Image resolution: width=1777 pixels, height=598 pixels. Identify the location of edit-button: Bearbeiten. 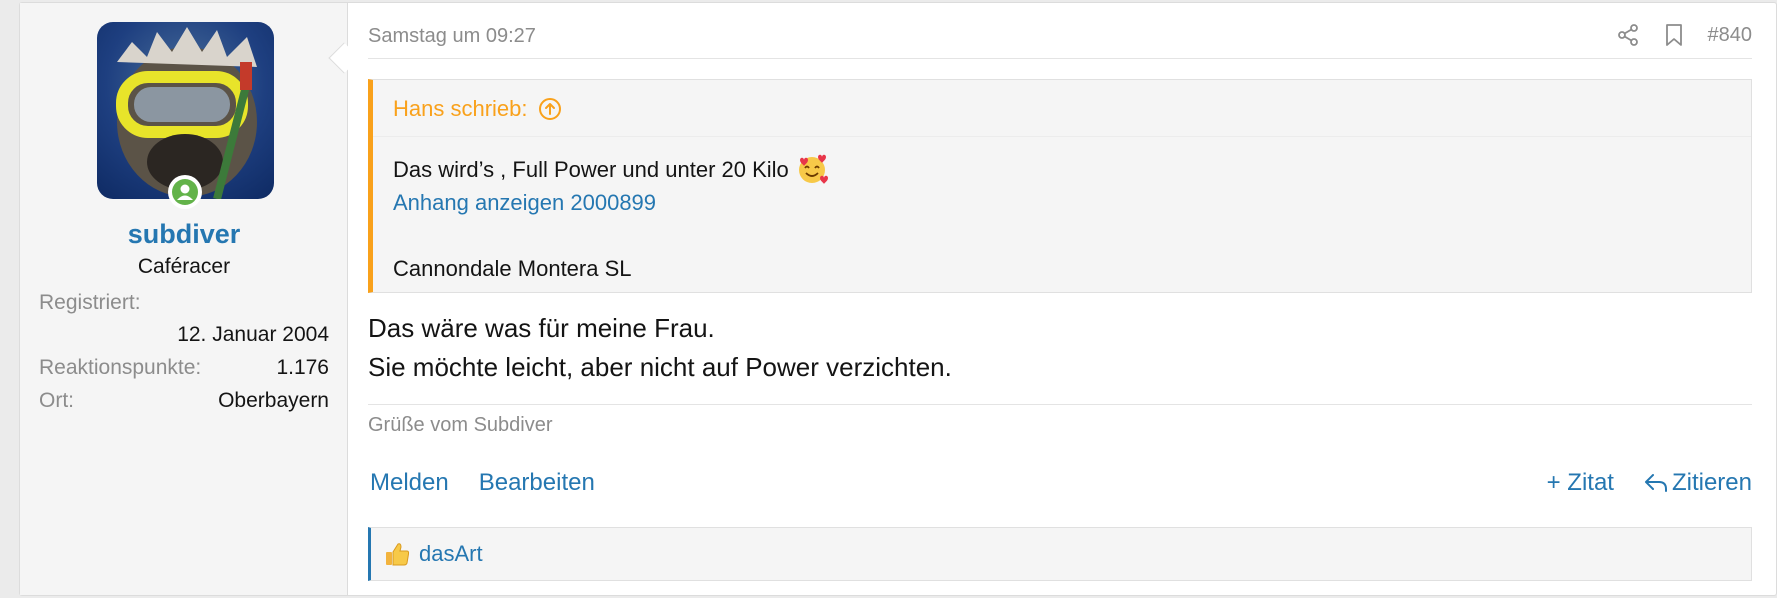
(537, 483).